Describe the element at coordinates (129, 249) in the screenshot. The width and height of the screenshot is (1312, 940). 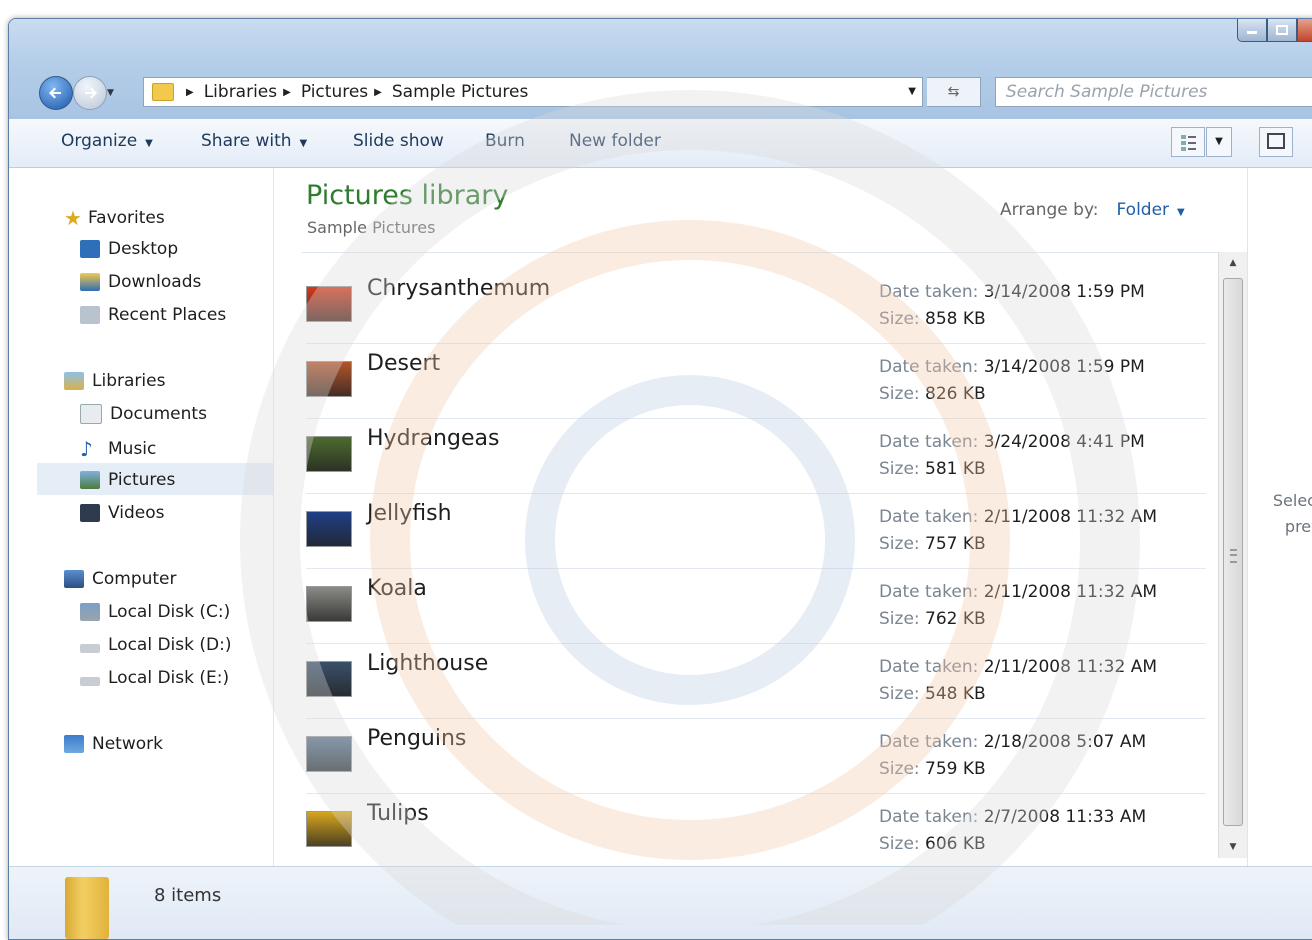
I see `nav-desktop: Desktop` at that location.